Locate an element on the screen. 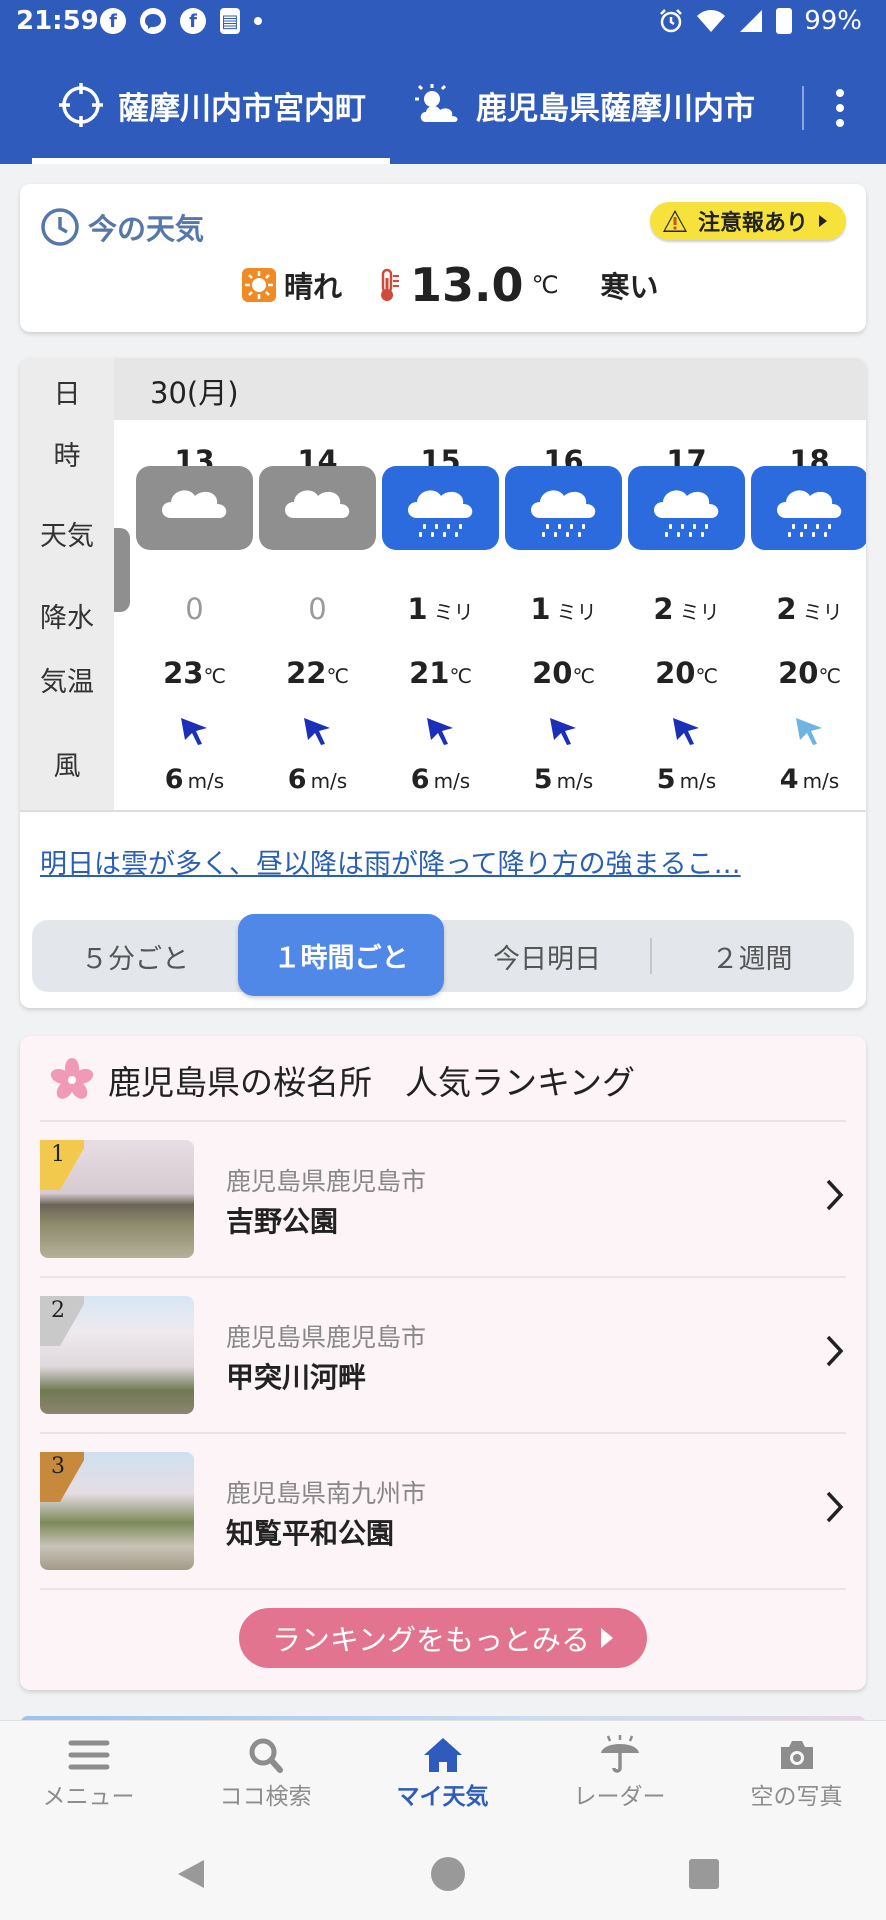  wind-number: 6 is located at coordinates (174, 779).